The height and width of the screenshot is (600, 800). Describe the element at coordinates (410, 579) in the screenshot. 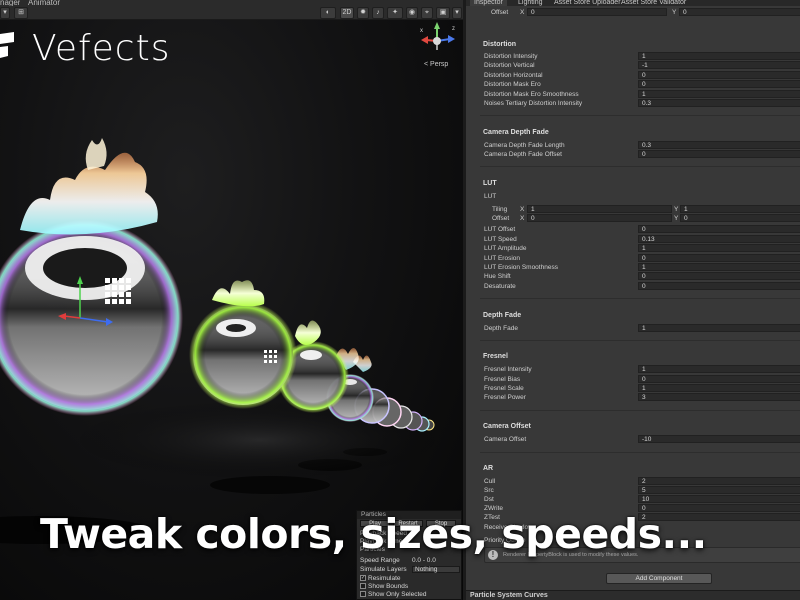

I see `resimulate-row: ✓ Resimulate` at that location.